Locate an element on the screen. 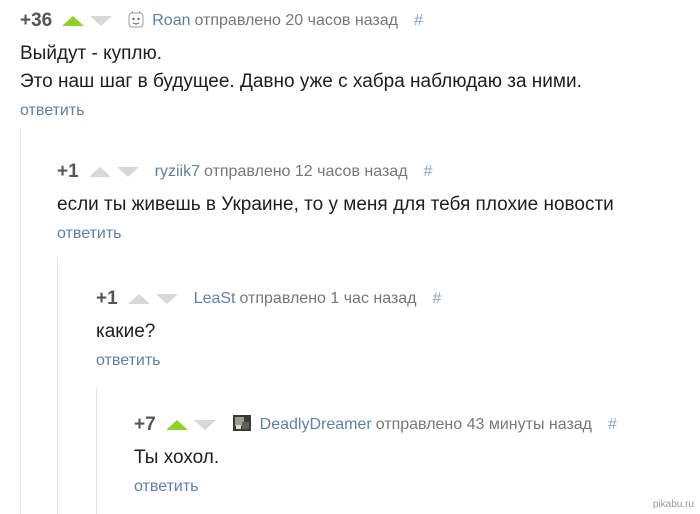 The width and height of the screenshot is (700, 514). comment-timestamp: отправлено 20 часов назад is located at coordinates (296, 20).